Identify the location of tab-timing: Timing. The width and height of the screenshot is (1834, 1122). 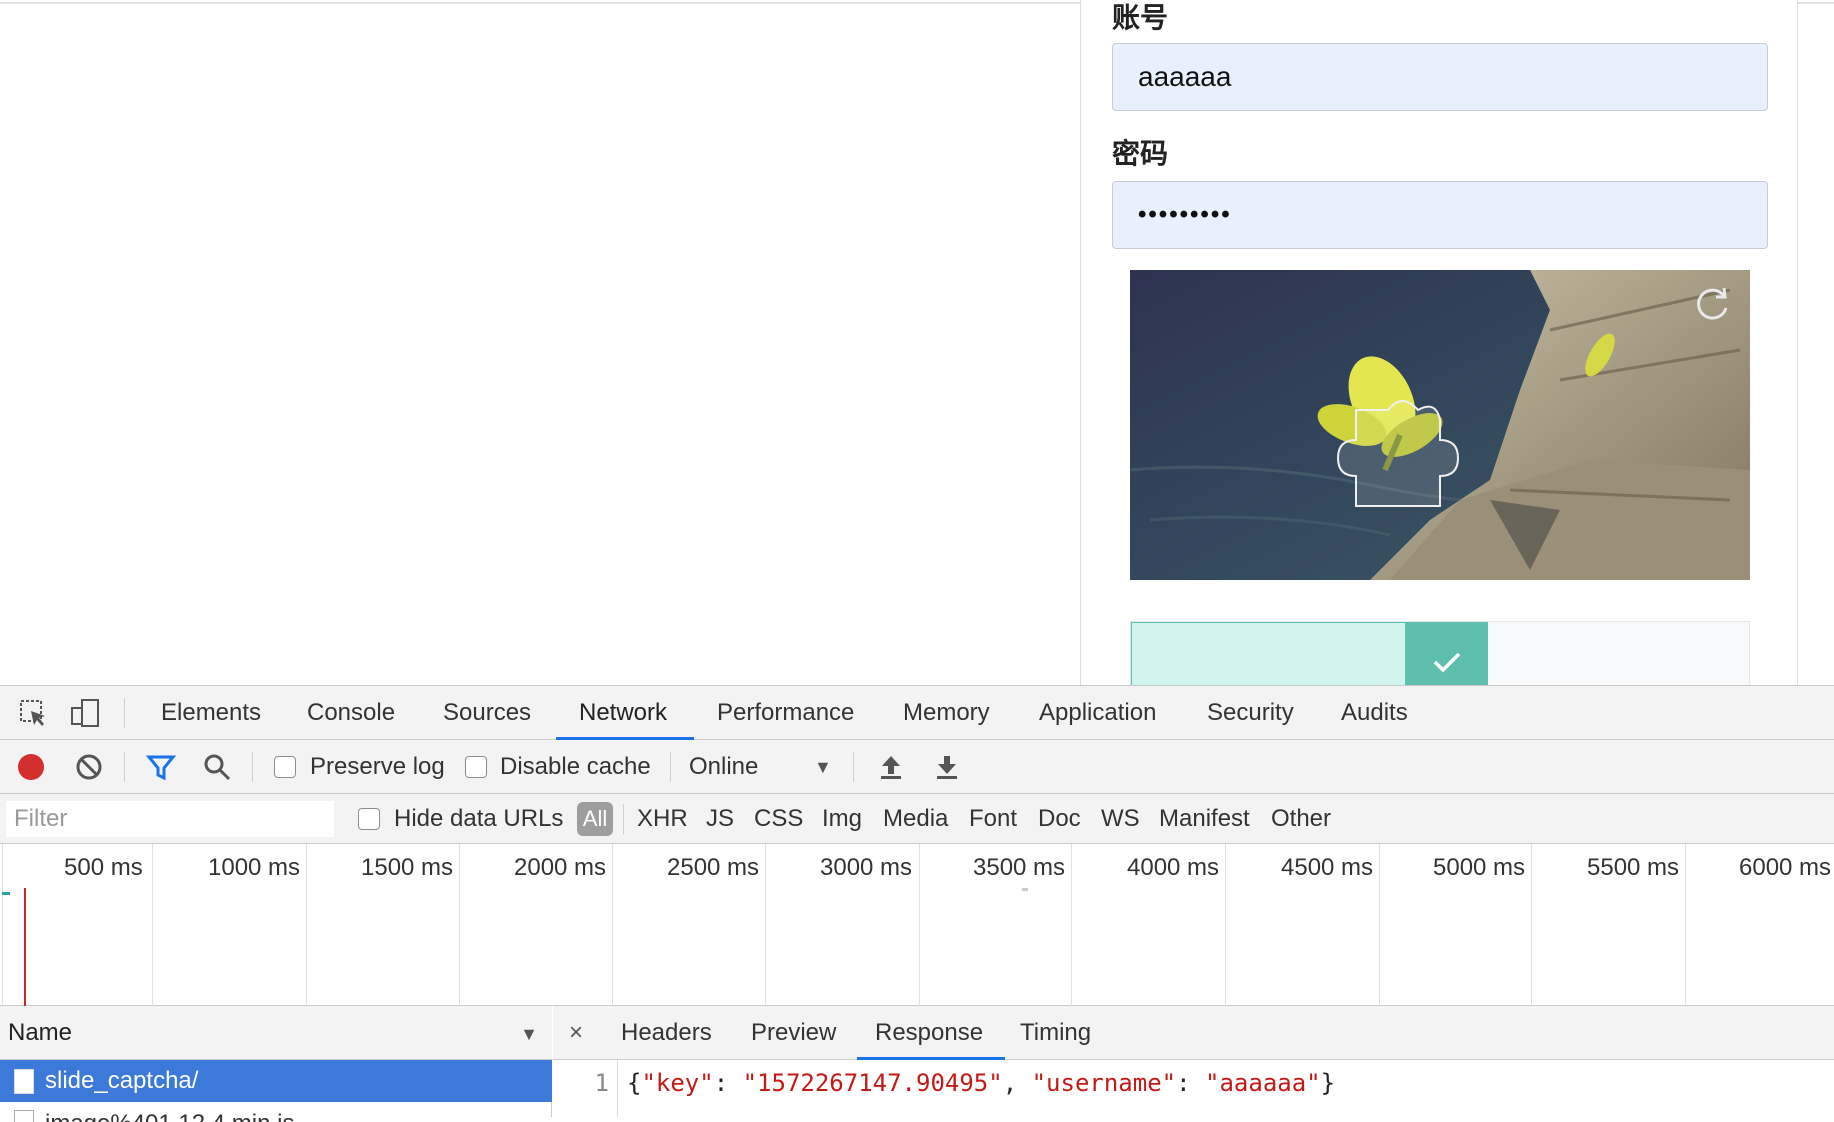
(1055, 1033).